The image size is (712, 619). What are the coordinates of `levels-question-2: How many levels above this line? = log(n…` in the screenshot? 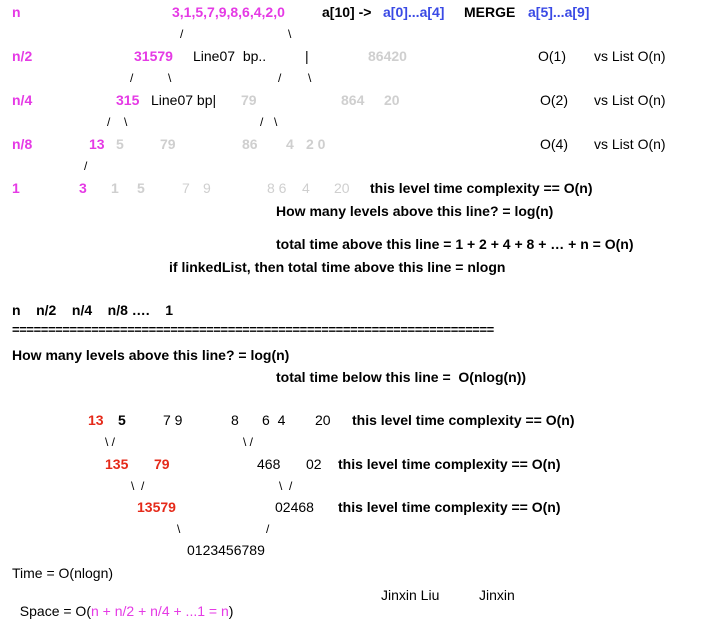 It's located at (151, 355).